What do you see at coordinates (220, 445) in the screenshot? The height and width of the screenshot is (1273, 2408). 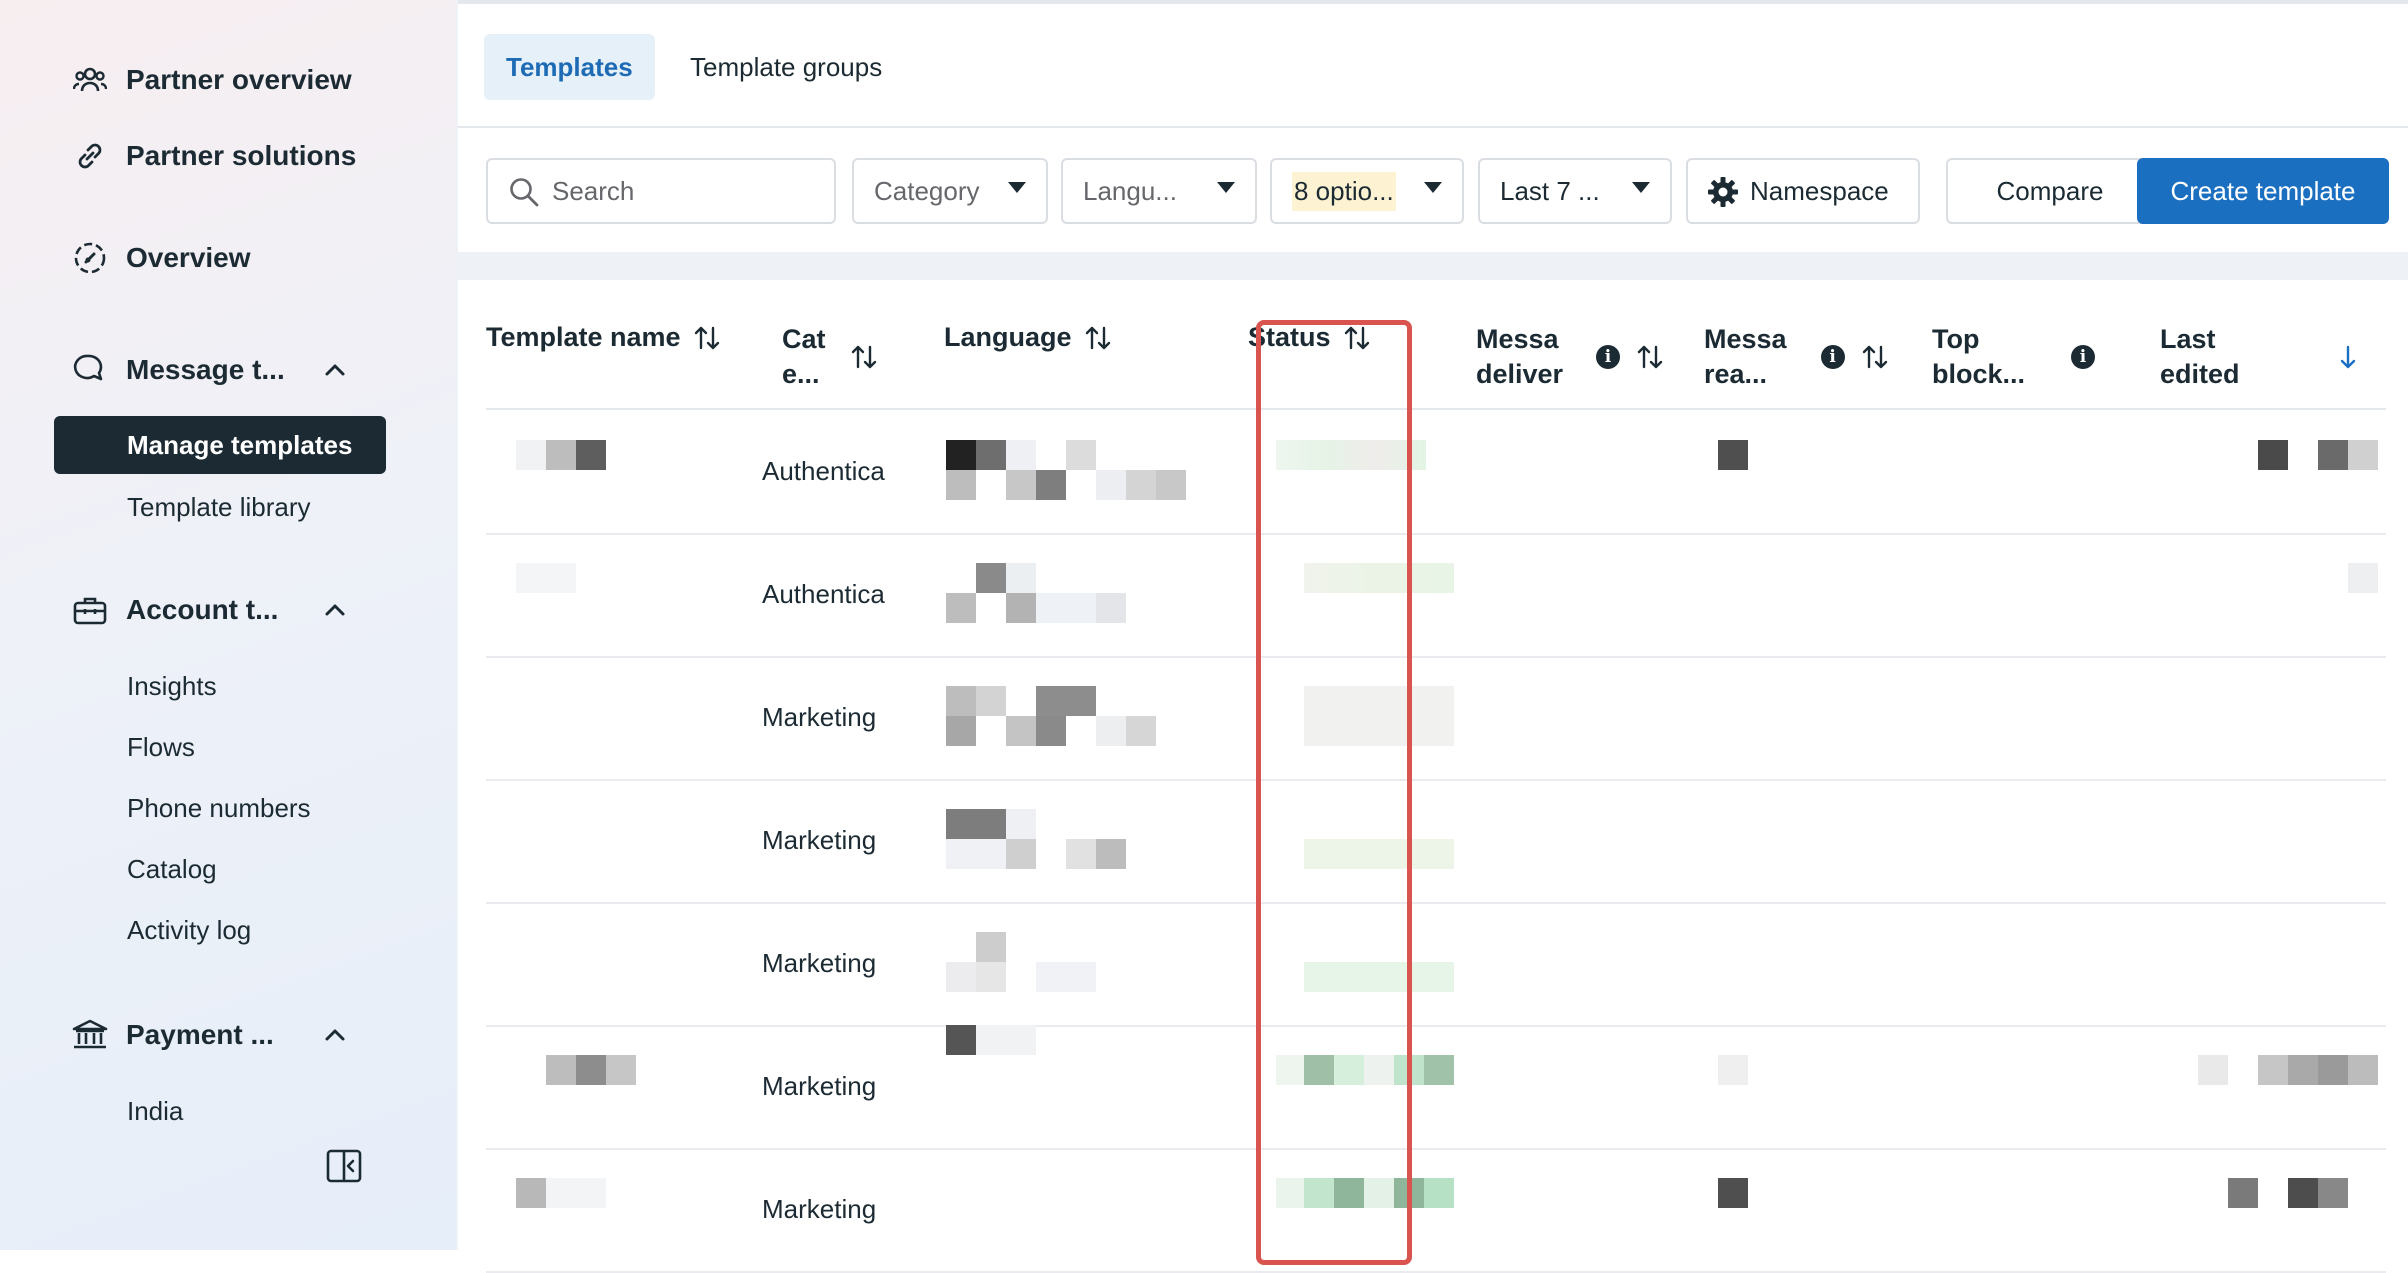 I see `nav-manage-templates: Manage templates` at bounding box center [220, 445].